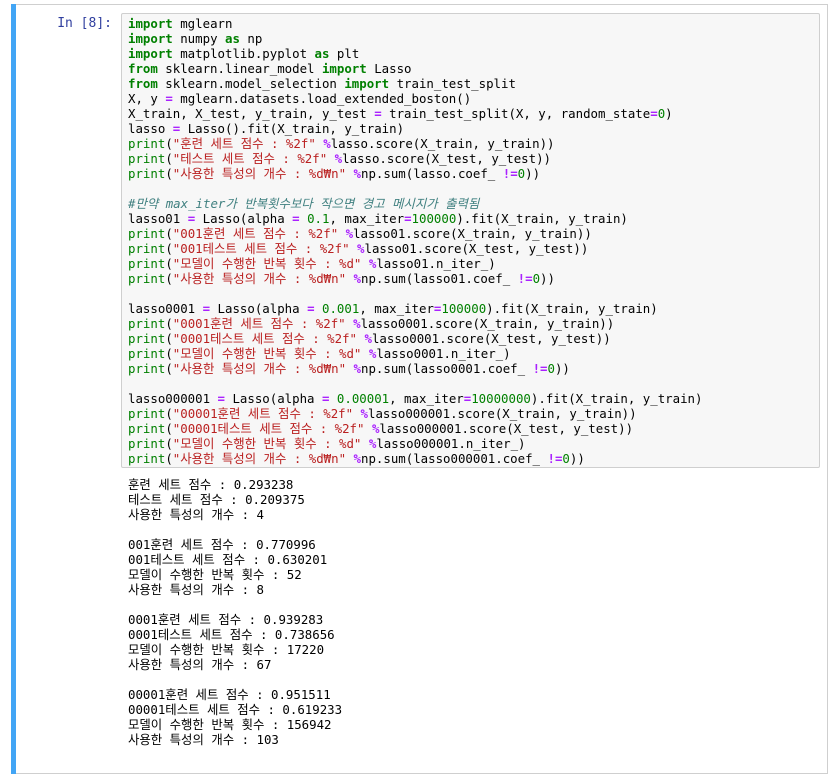 This screenshot has width=837, height=780. Describe the element at coordinates (226, 649) in the screenshot. I see `output-line: 모델이 수행한 반복 횟수 : 17220` at that location.